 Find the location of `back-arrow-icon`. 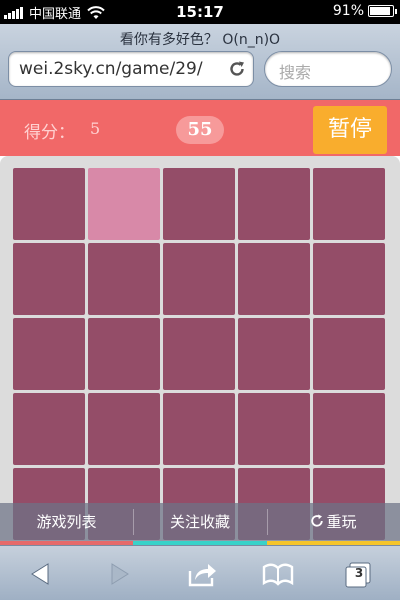

back-arrow-icon is located at coordinates (40, 574).